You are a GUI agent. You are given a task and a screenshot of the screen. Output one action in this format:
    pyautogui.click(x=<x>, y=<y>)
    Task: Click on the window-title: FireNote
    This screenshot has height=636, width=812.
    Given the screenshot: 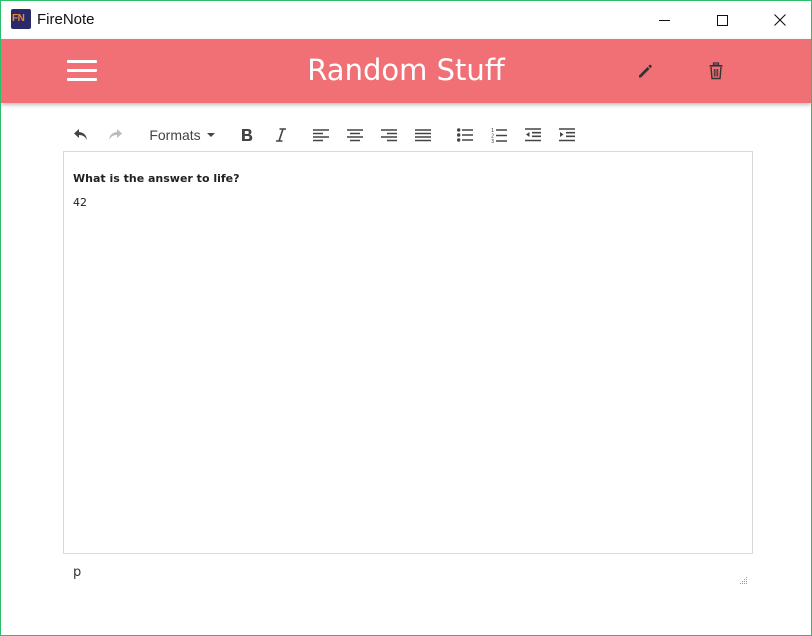 What is the action you would take?
    pyautogui.click(x=66, y=19)
    